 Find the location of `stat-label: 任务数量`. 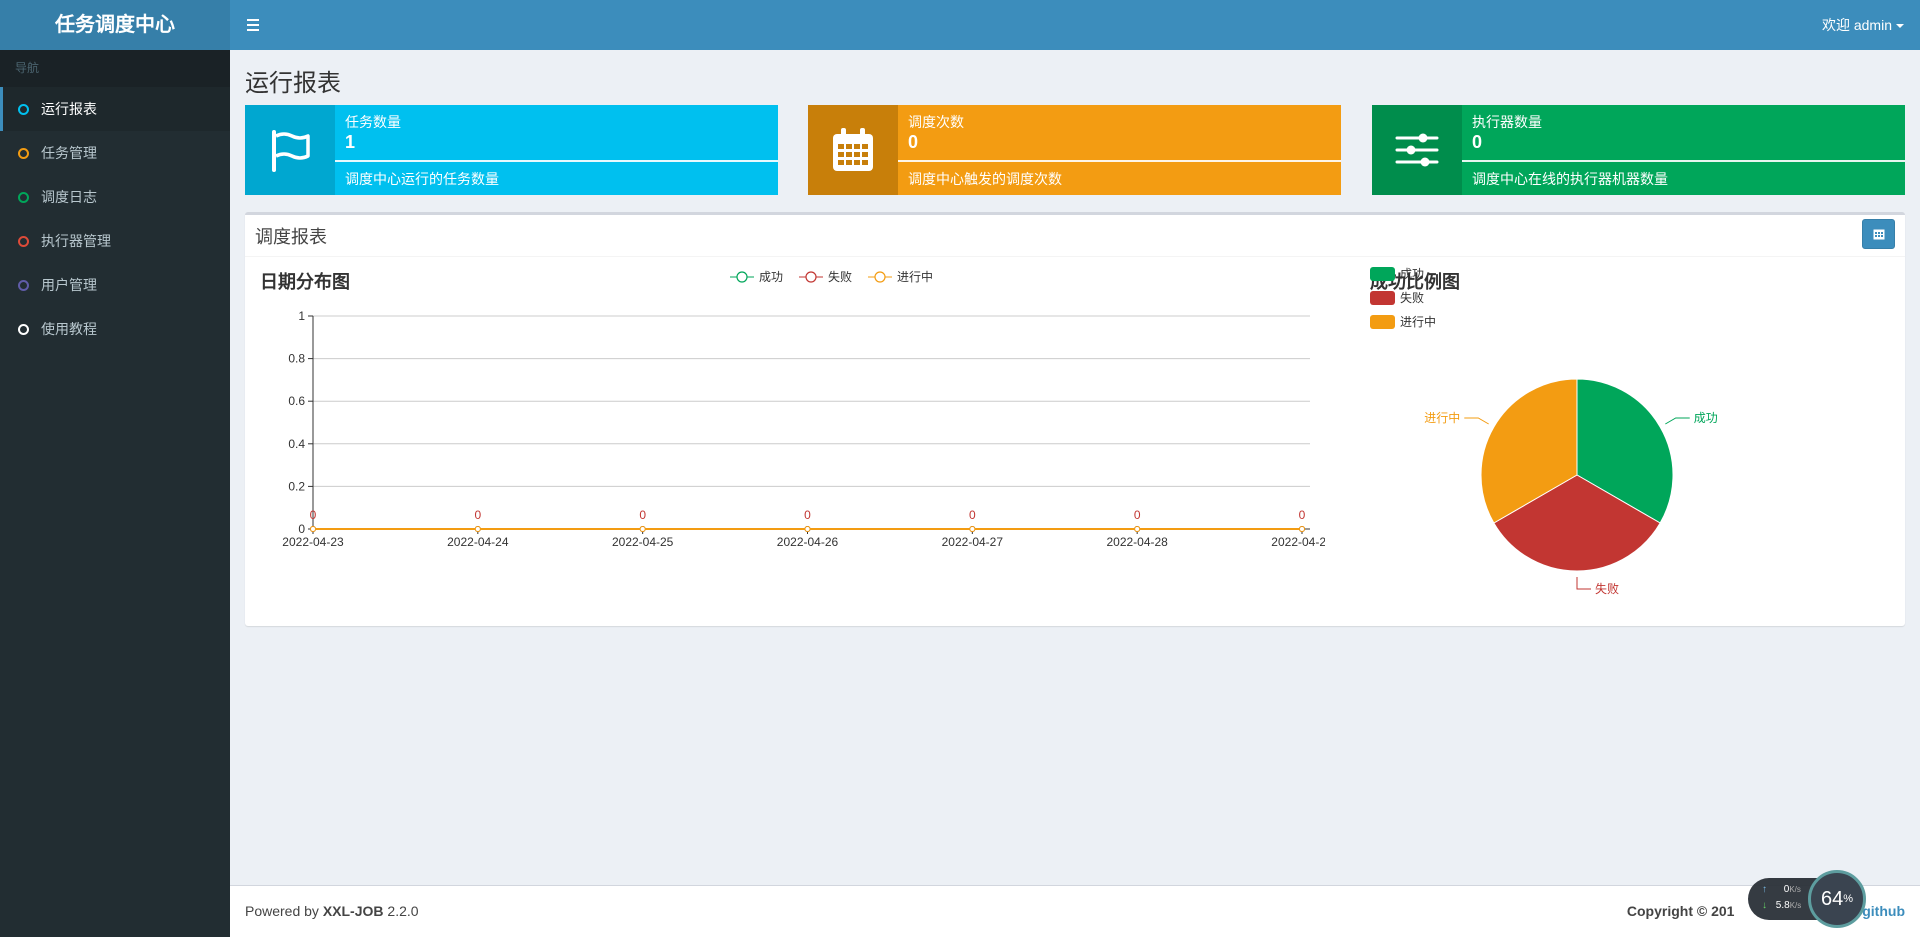

stat-label: 任务数量 is located at coordinates (373, 122).